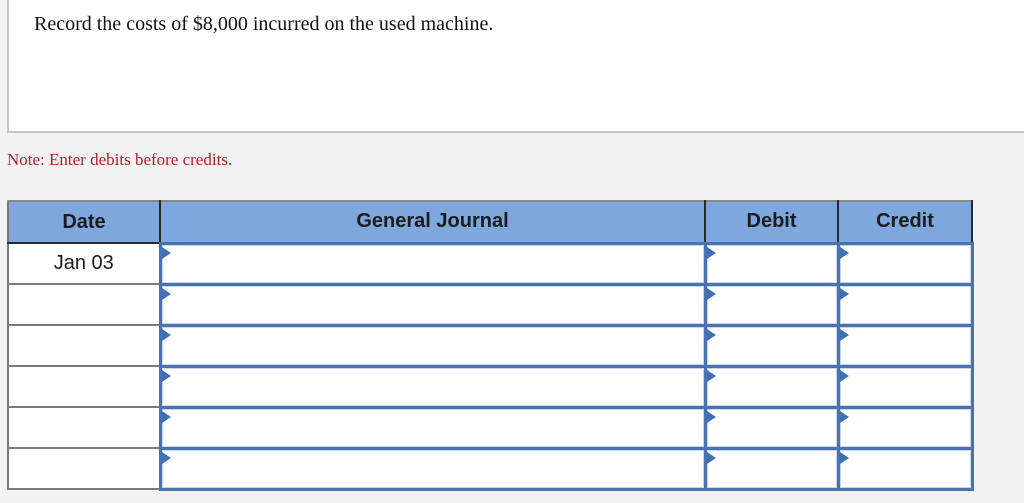 The width and height of the screenshot is (1024, 503). I want to click on table-row: Jan 03, so click(490, 263).